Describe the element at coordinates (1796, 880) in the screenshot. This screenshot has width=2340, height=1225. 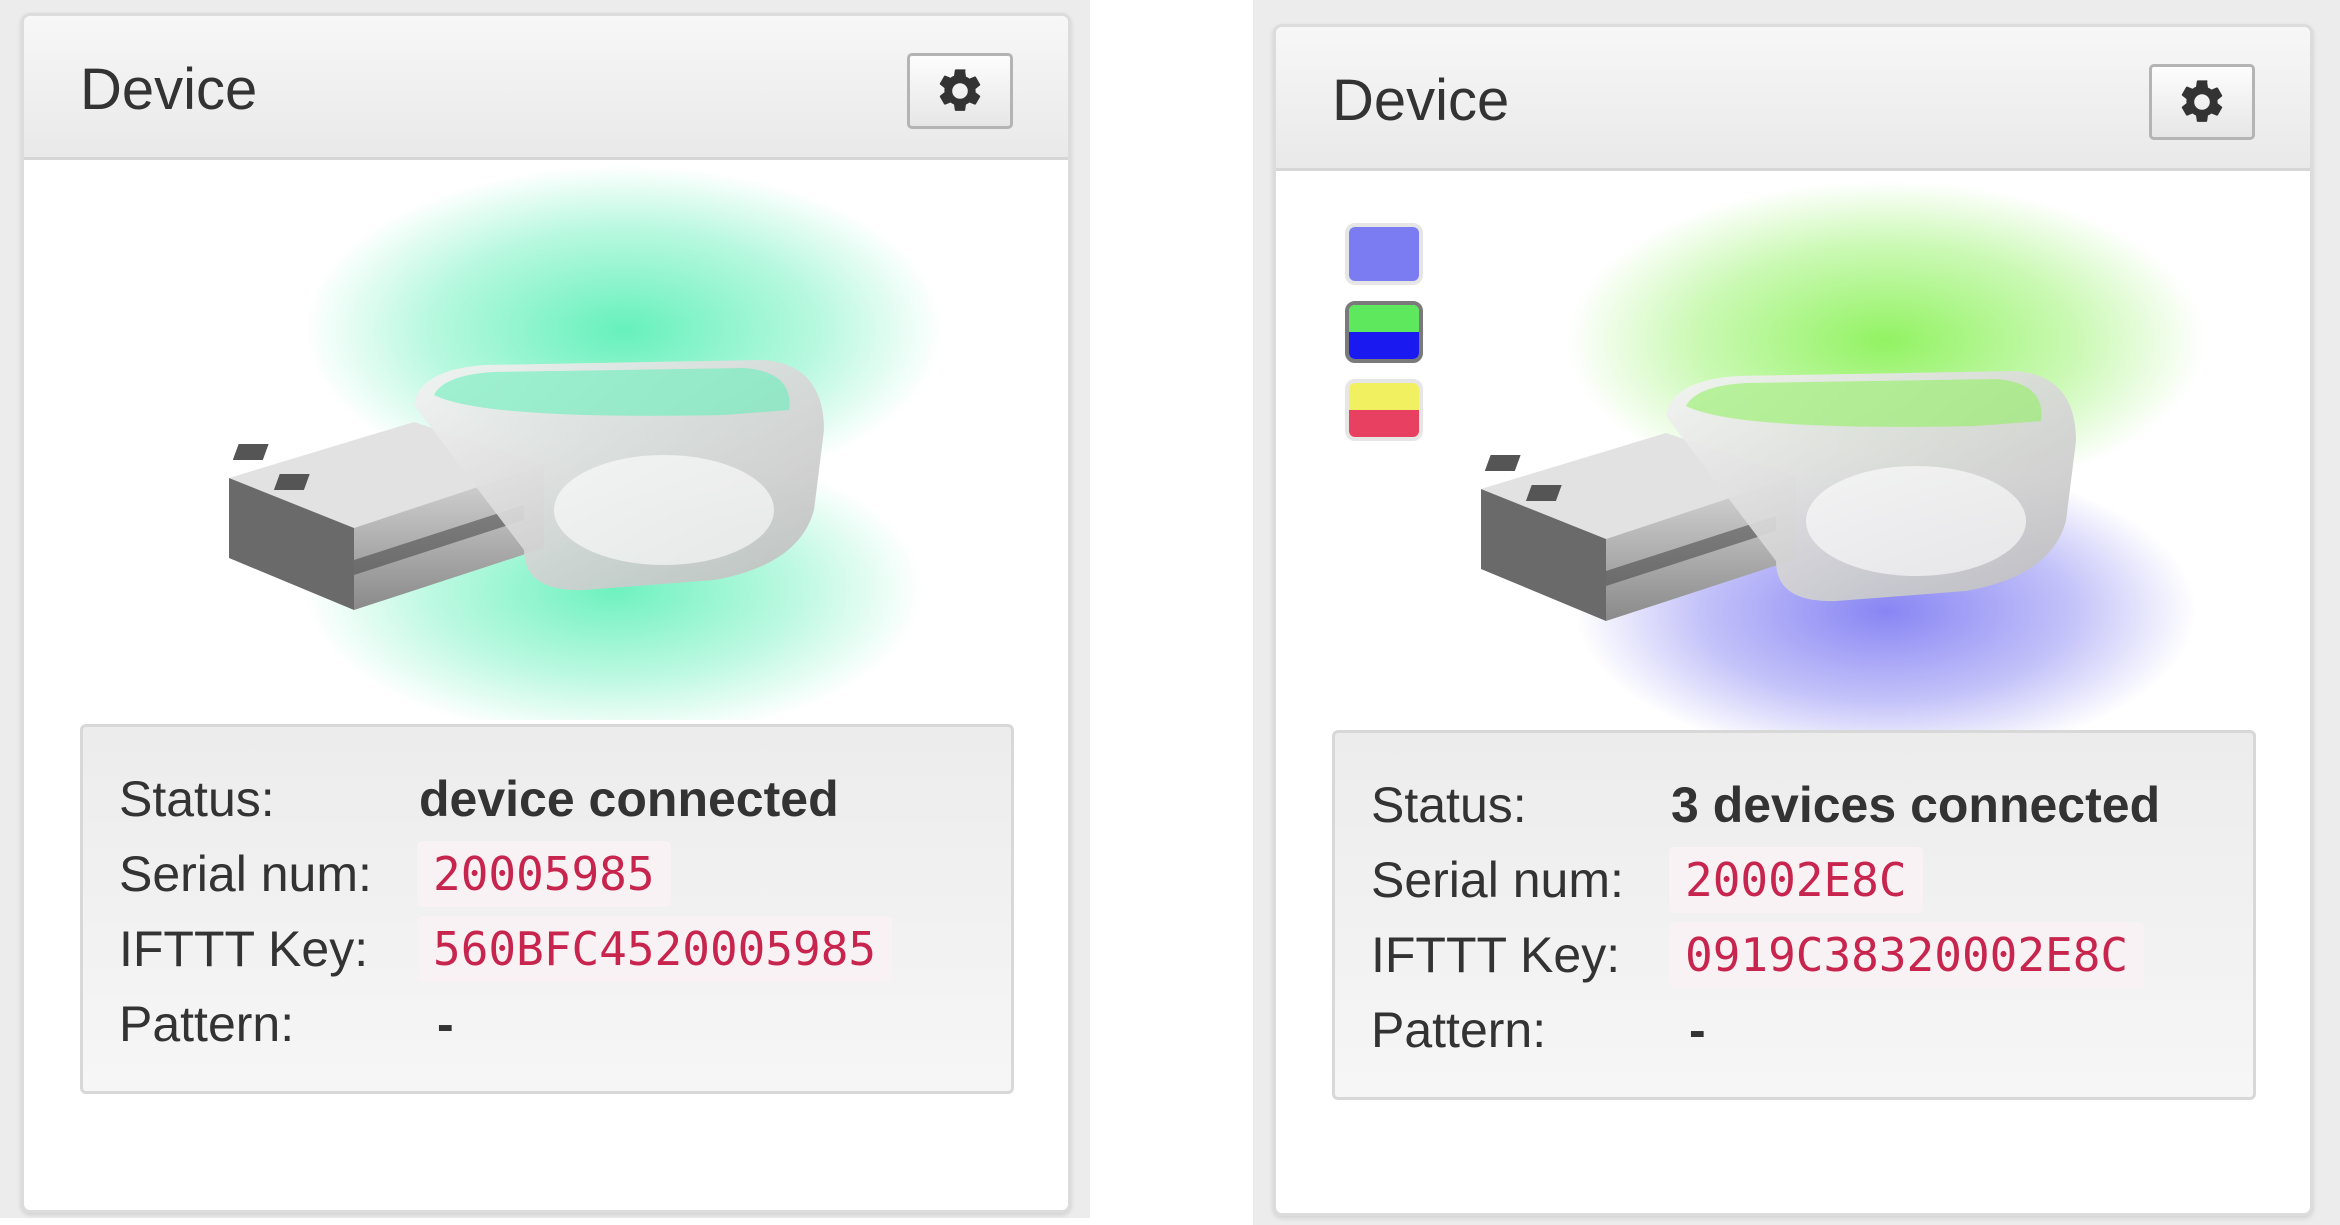
I see `serial-value: 20002E8C` at that location.